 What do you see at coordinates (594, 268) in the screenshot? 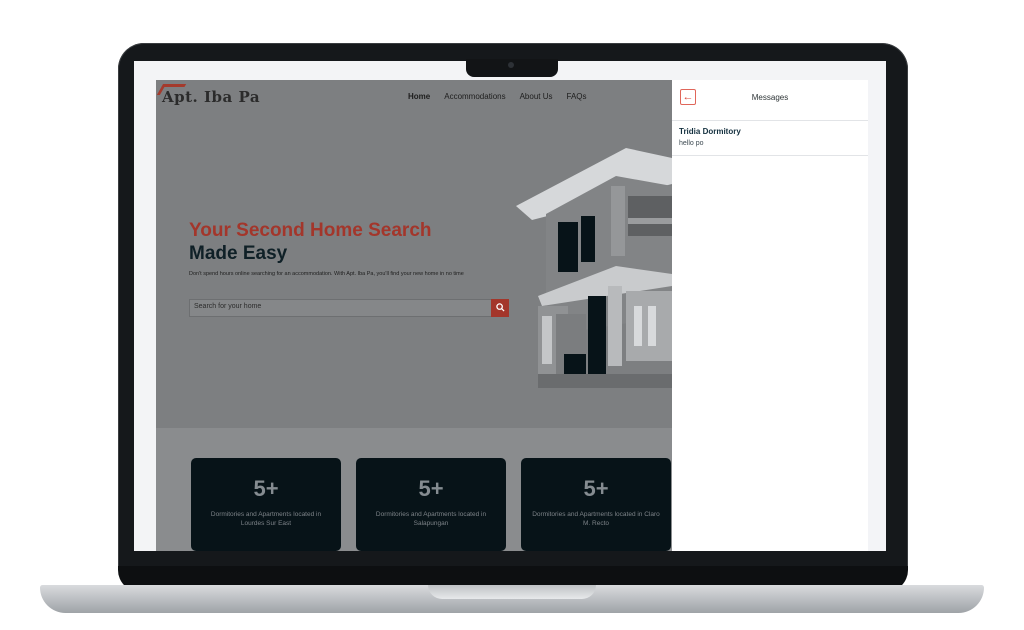
I see `house-illustration` at bounding box center [594, 268].